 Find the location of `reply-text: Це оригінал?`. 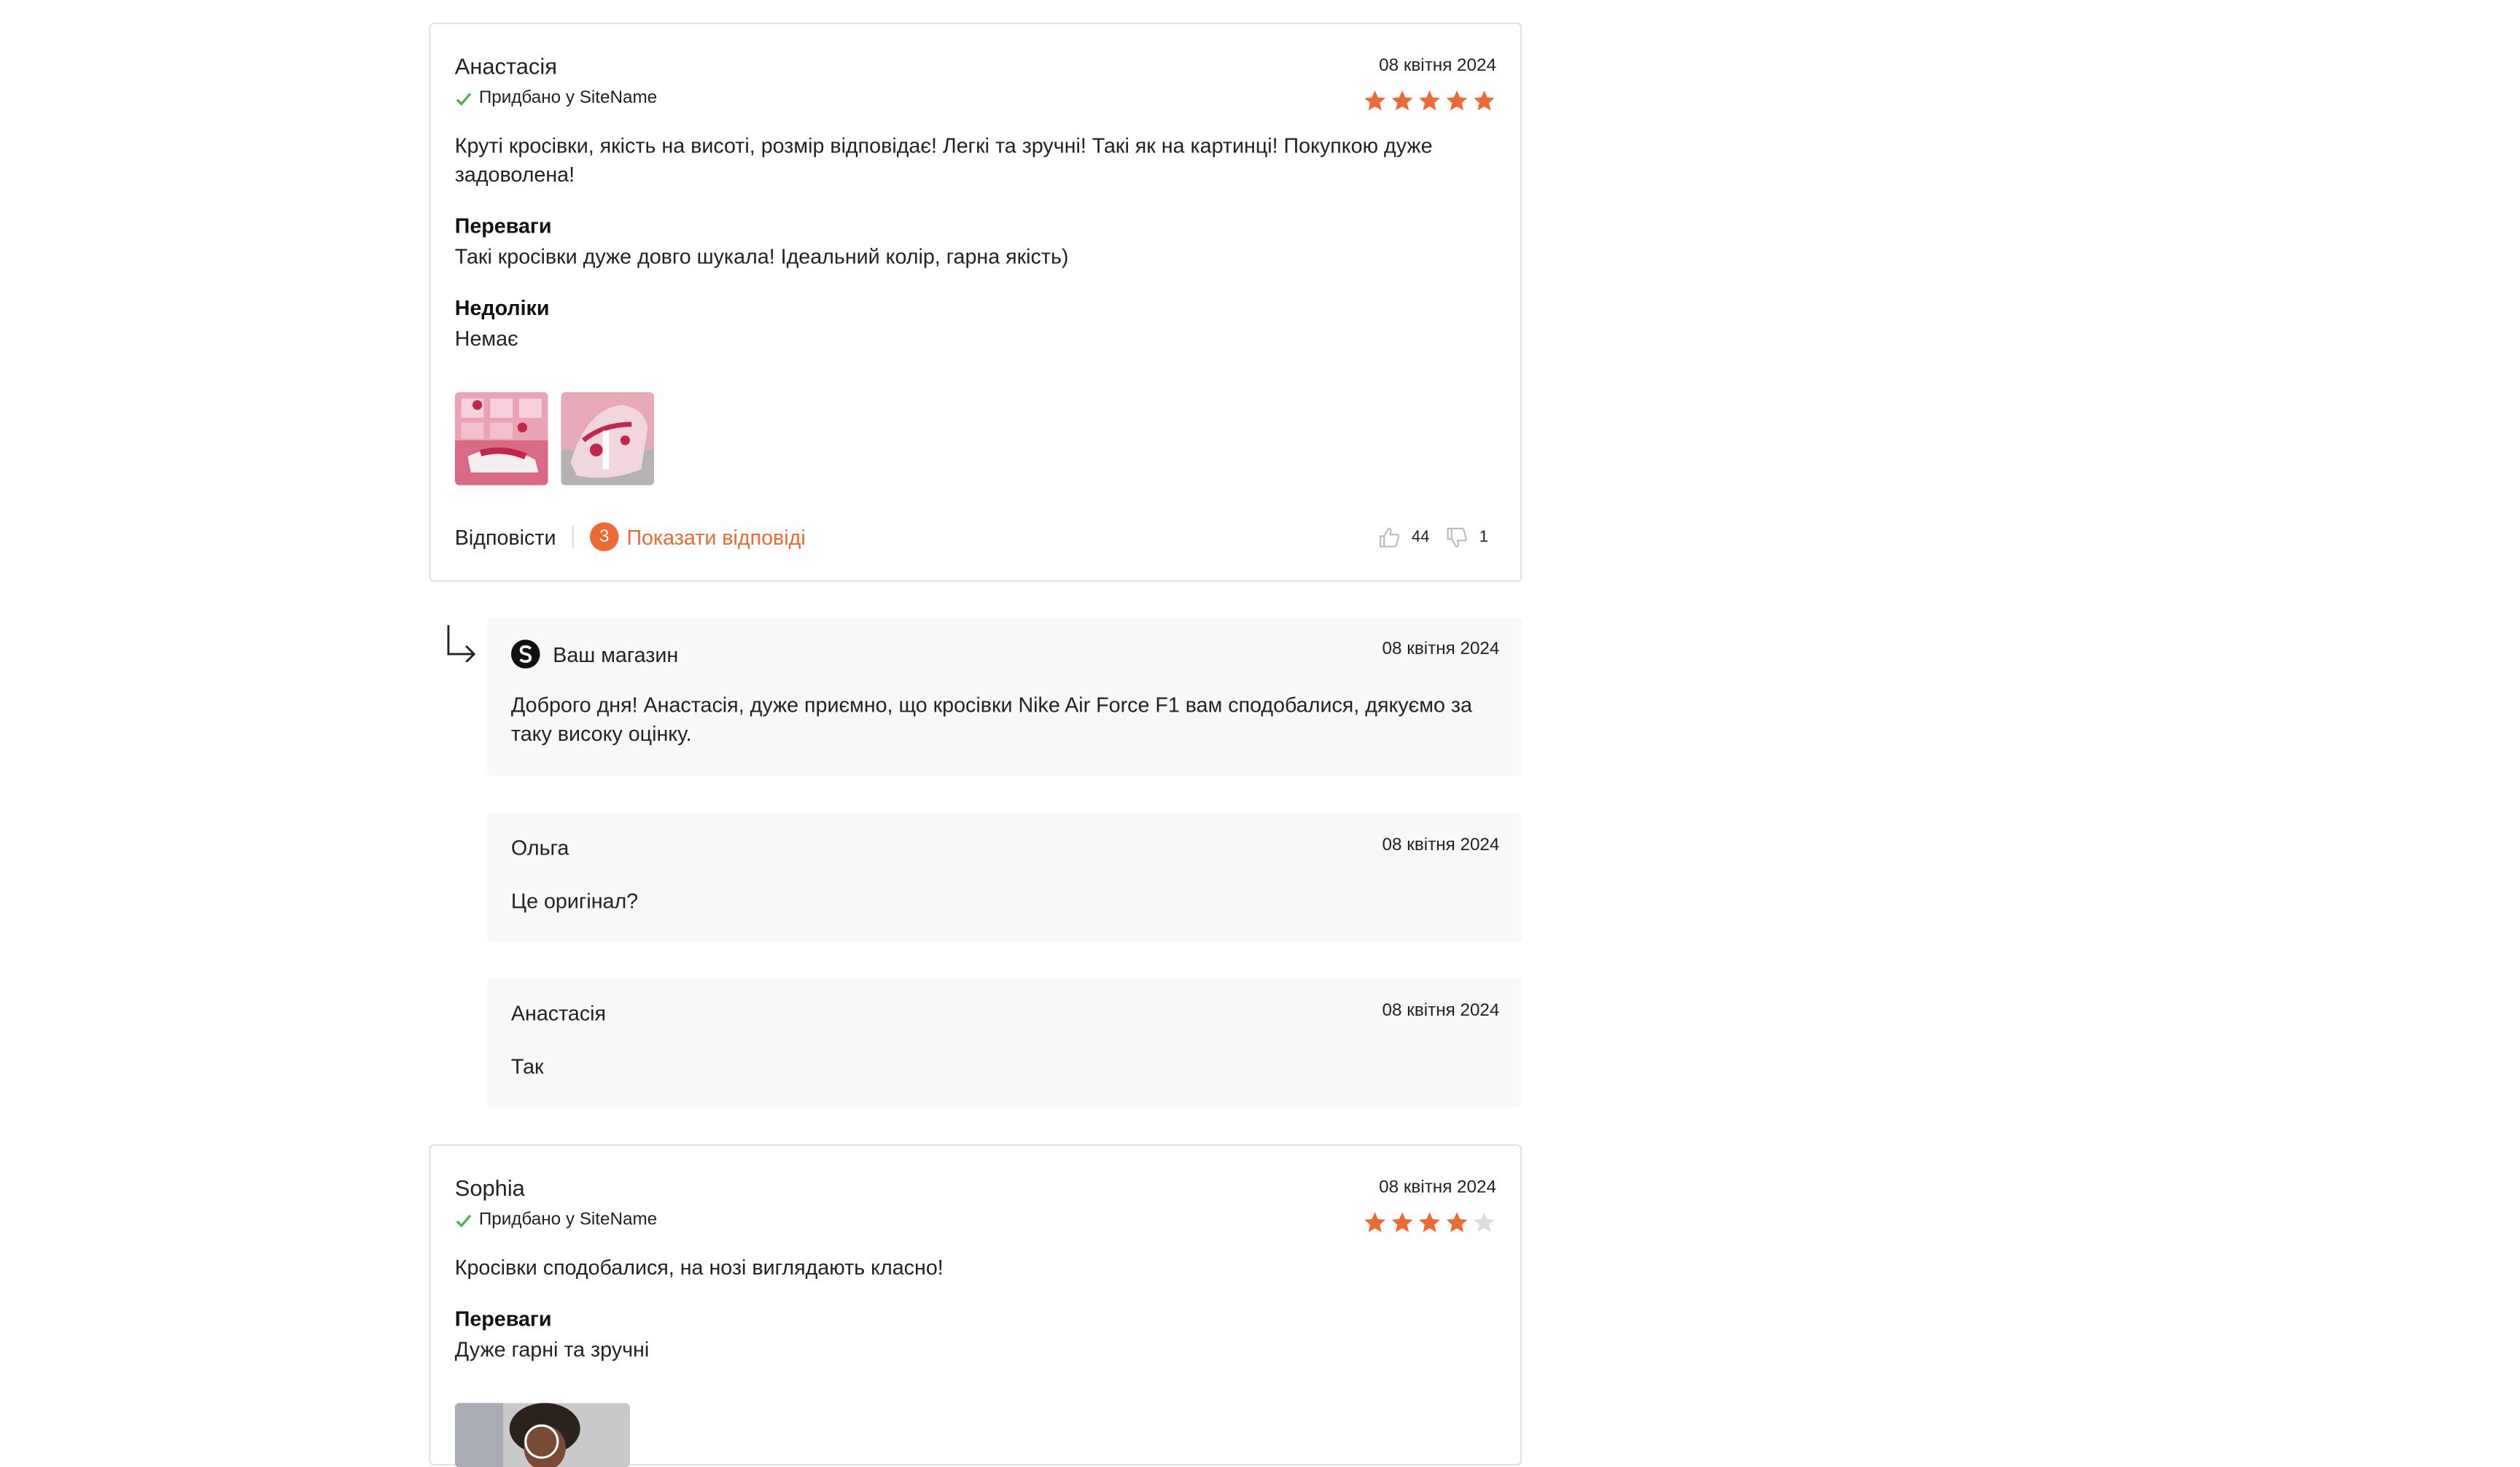

reply-text: Це оригінал? is located at coordinates (574, 900).